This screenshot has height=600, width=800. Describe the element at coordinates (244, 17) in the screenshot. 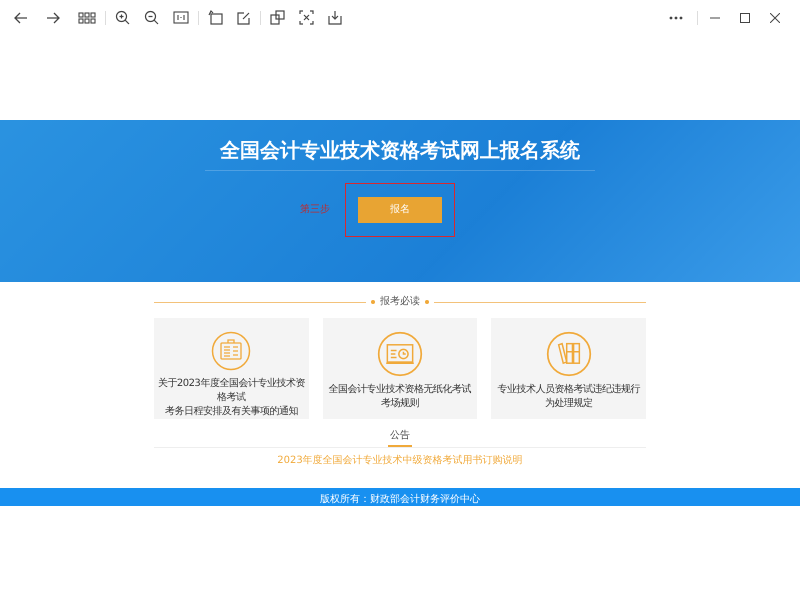

I see `edit-icon` at that location.